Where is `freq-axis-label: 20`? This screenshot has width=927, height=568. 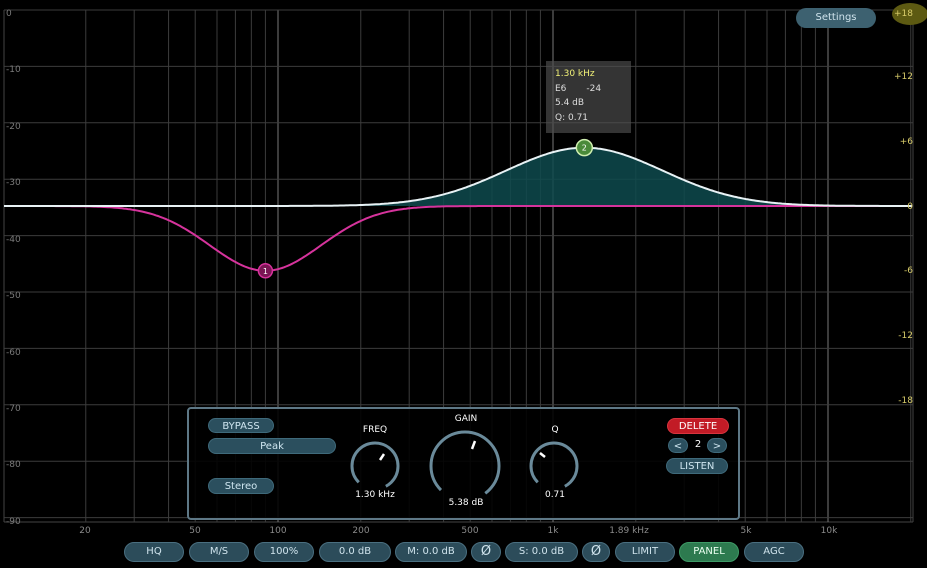 freq-axis-label: 20 is located at coordinates (85, 531).